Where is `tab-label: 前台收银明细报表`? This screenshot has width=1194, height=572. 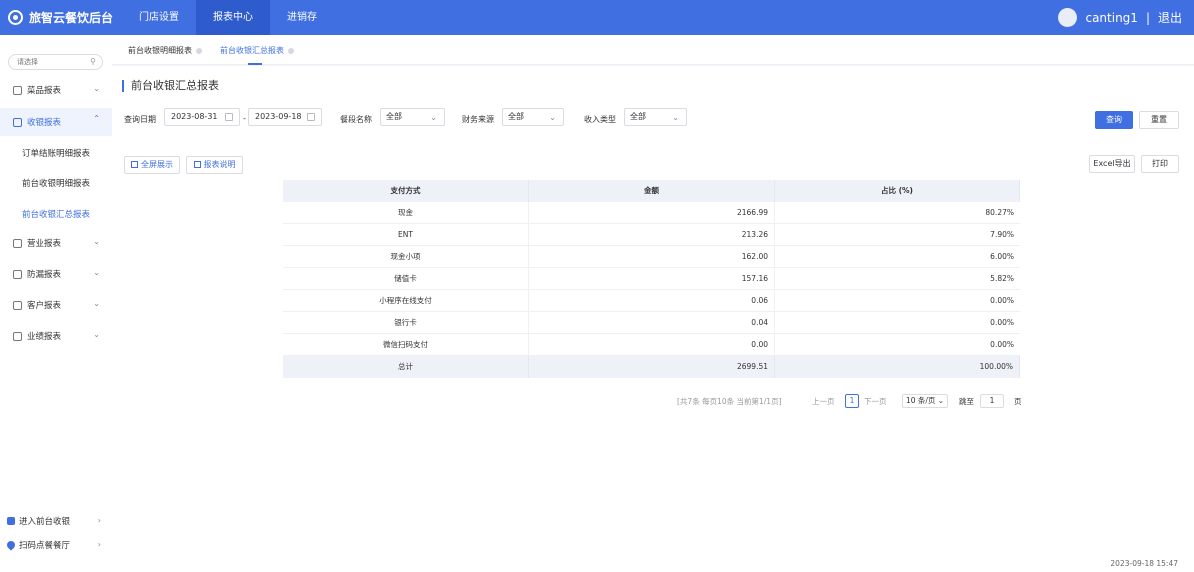 tab-label: 前台收银明细报表 is located at coordinates (160, 50).